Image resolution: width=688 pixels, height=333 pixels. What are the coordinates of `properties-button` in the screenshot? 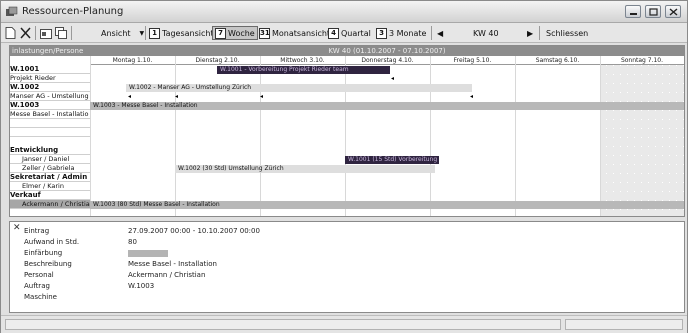 It's located at (46, 33).